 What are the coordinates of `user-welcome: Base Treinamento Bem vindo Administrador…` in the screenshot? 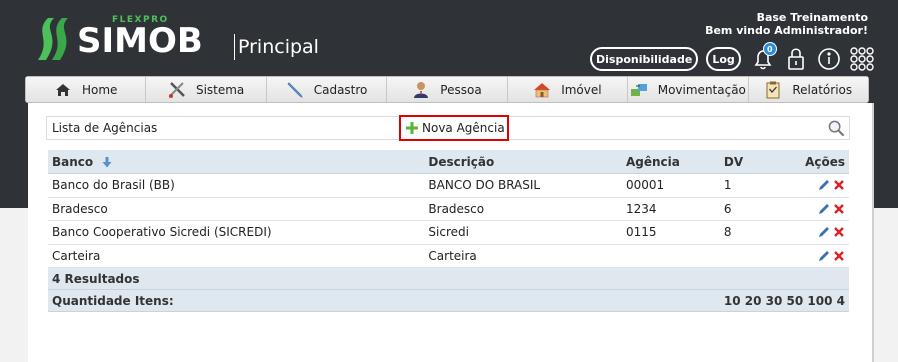 It's located at (786, 24).